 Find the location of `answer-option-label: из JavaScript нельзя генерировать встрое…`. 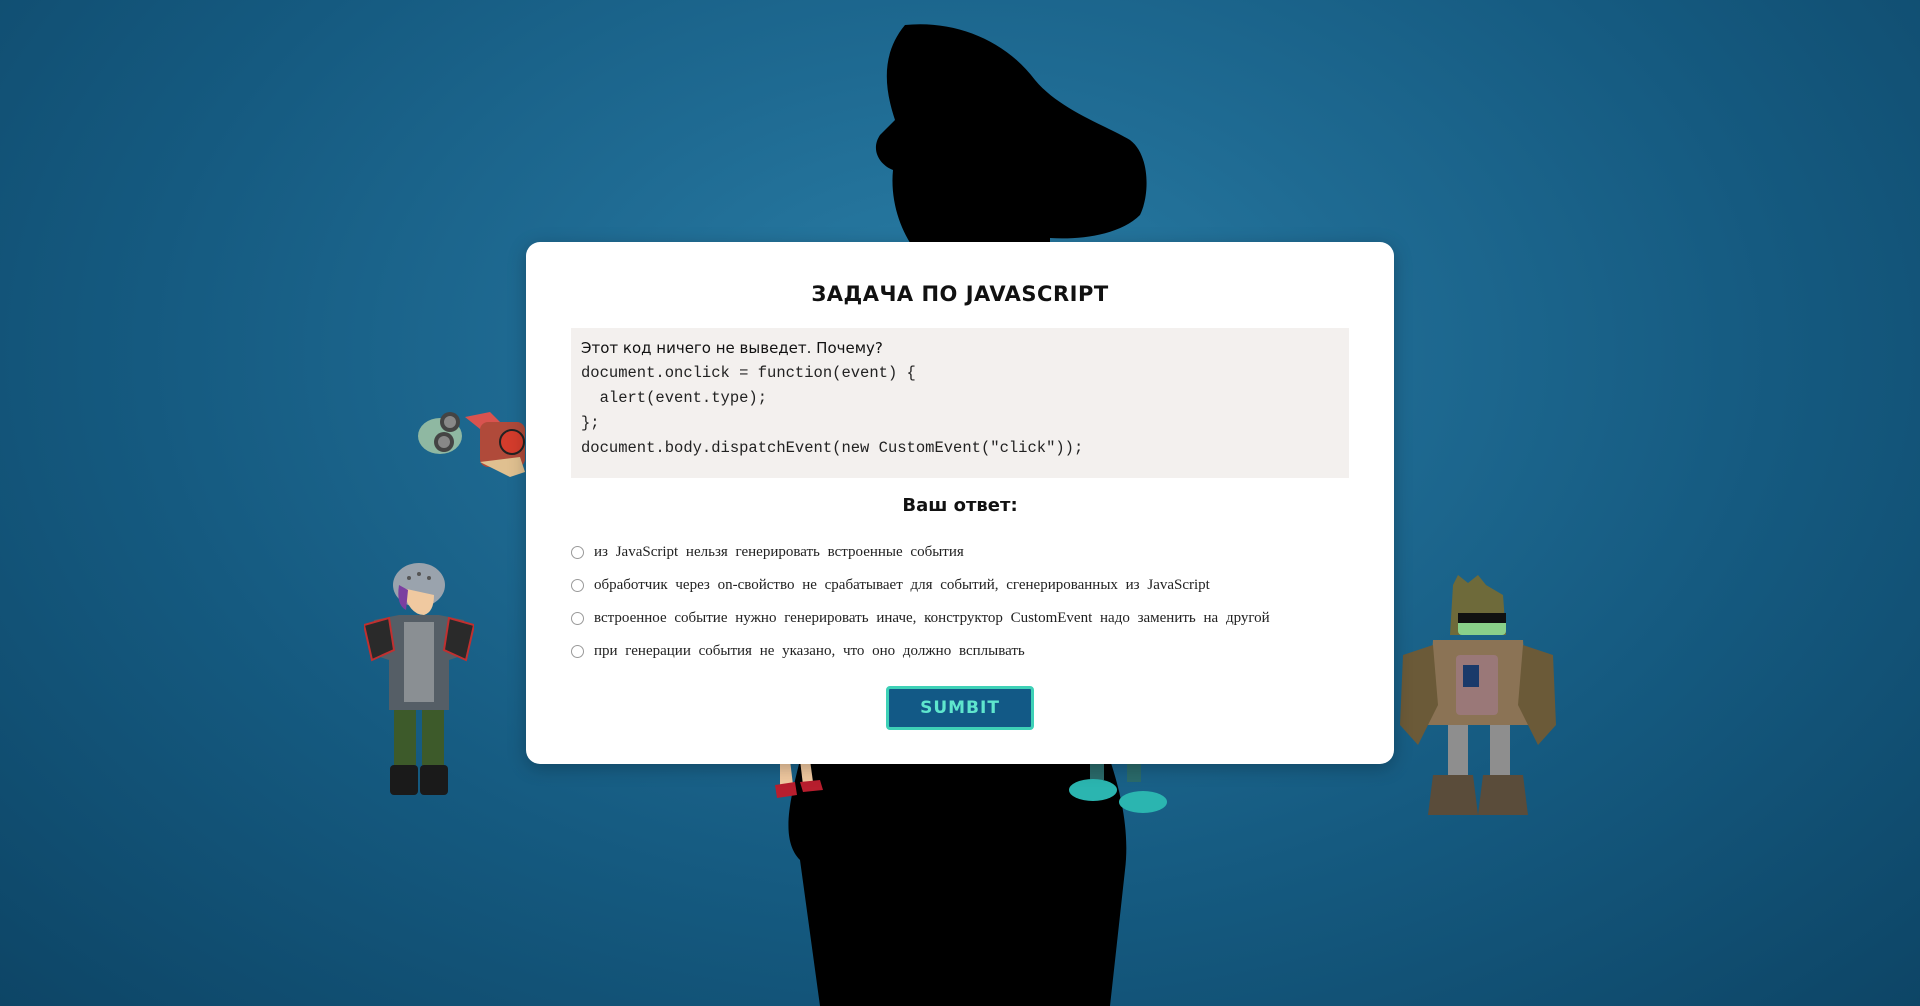

answer-option-label: из JavaScript нельзя генерировать встрое… is located at coordinates (779, 552).